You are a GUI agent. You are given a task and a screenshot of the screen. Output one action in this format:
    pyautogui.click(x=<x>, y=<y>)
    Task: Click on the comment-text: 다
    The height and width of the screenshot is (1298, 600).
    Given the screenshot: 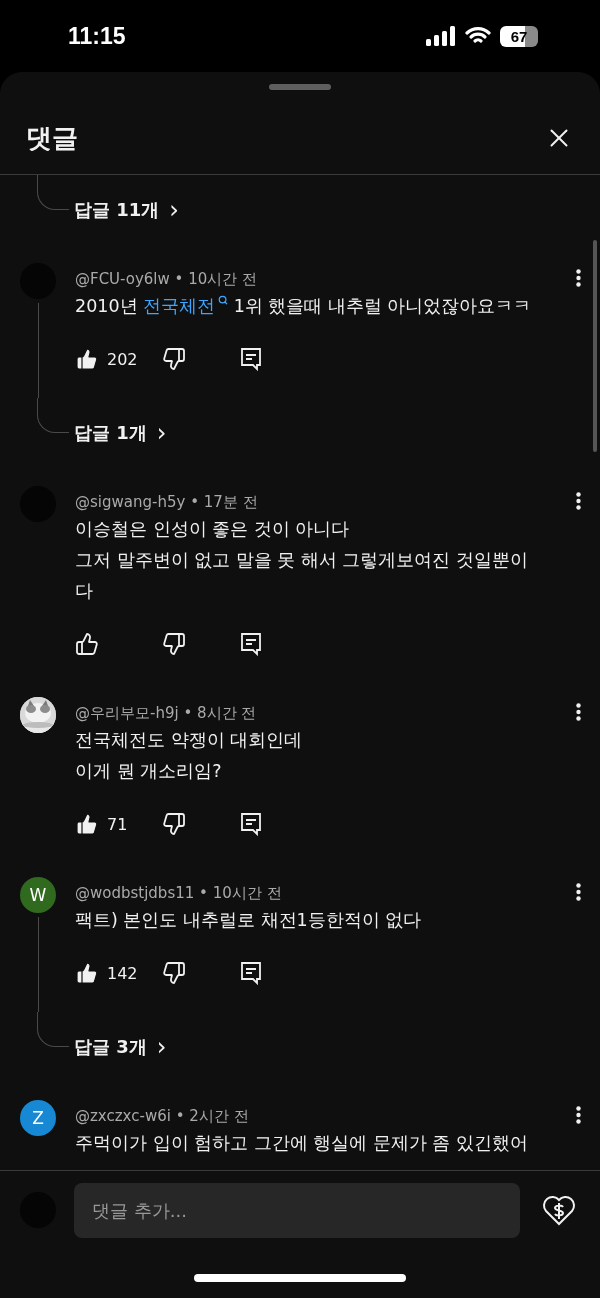 What is the action you would take?
    pyautogui.click(x=84, y=591)
    